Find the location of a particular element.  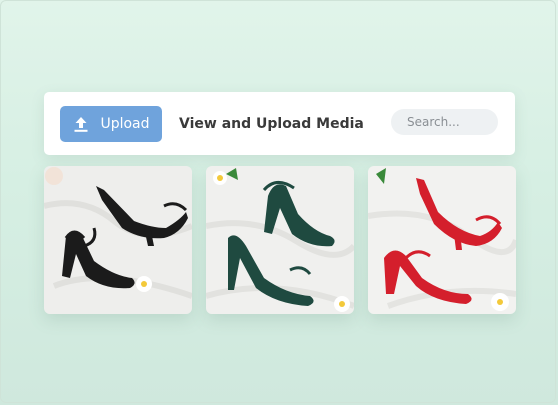

upload-button: Upload is located at coordinates (111, 123).